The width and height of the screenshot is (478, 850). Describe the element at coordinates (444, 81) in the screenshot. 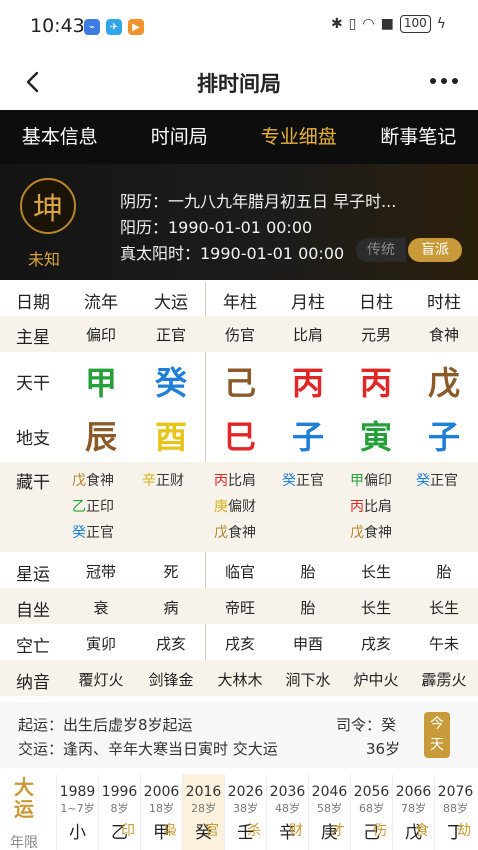

I see `more-options-icon` at that location.